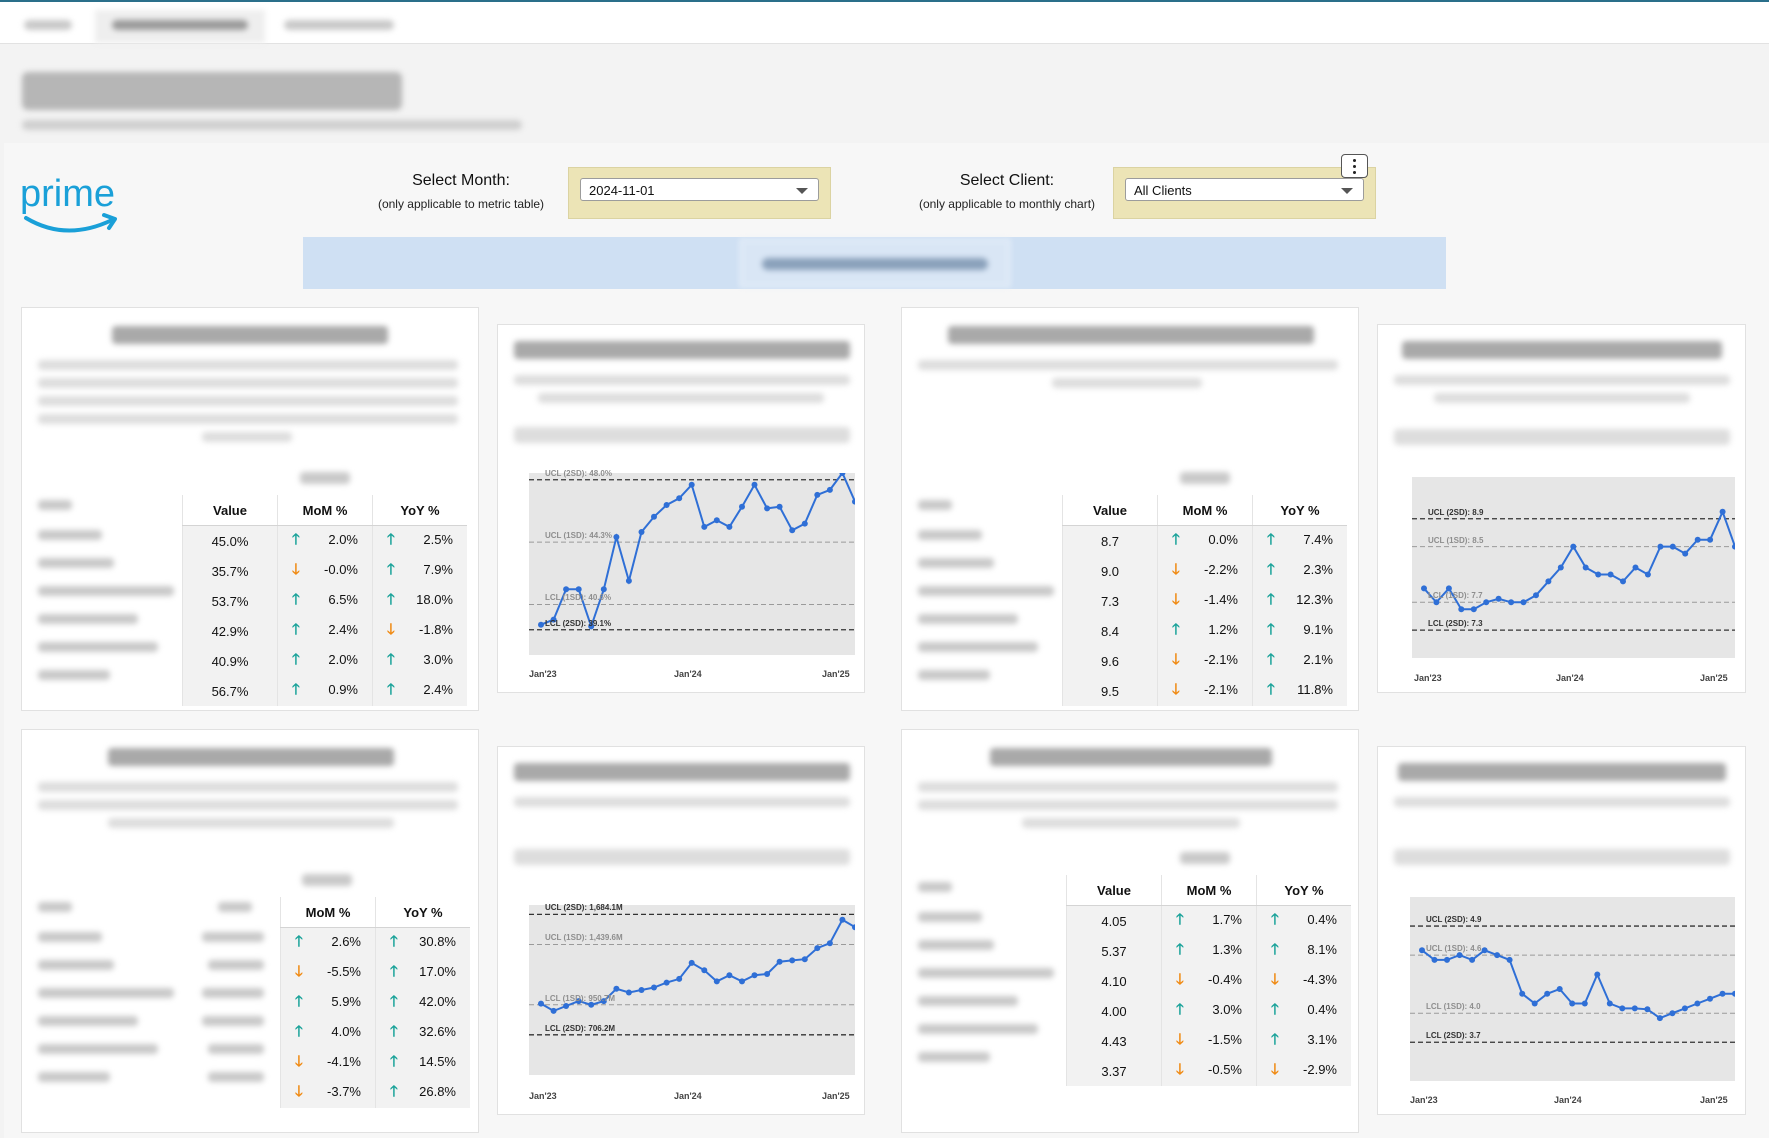 The height and width of the screenshot is (1138, 1769). I want to click on more-options-icon, so click(1354, 166).